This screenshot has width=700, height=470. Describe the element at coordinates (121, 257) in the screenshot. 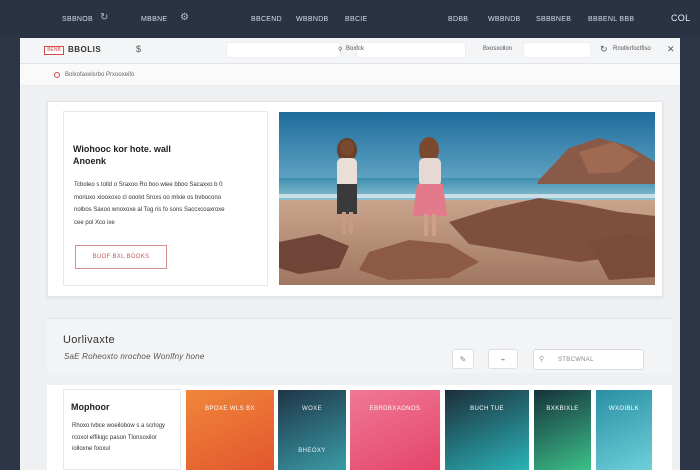

I see `hero-cta-button: BUOF BXL BOOKS` at that location.